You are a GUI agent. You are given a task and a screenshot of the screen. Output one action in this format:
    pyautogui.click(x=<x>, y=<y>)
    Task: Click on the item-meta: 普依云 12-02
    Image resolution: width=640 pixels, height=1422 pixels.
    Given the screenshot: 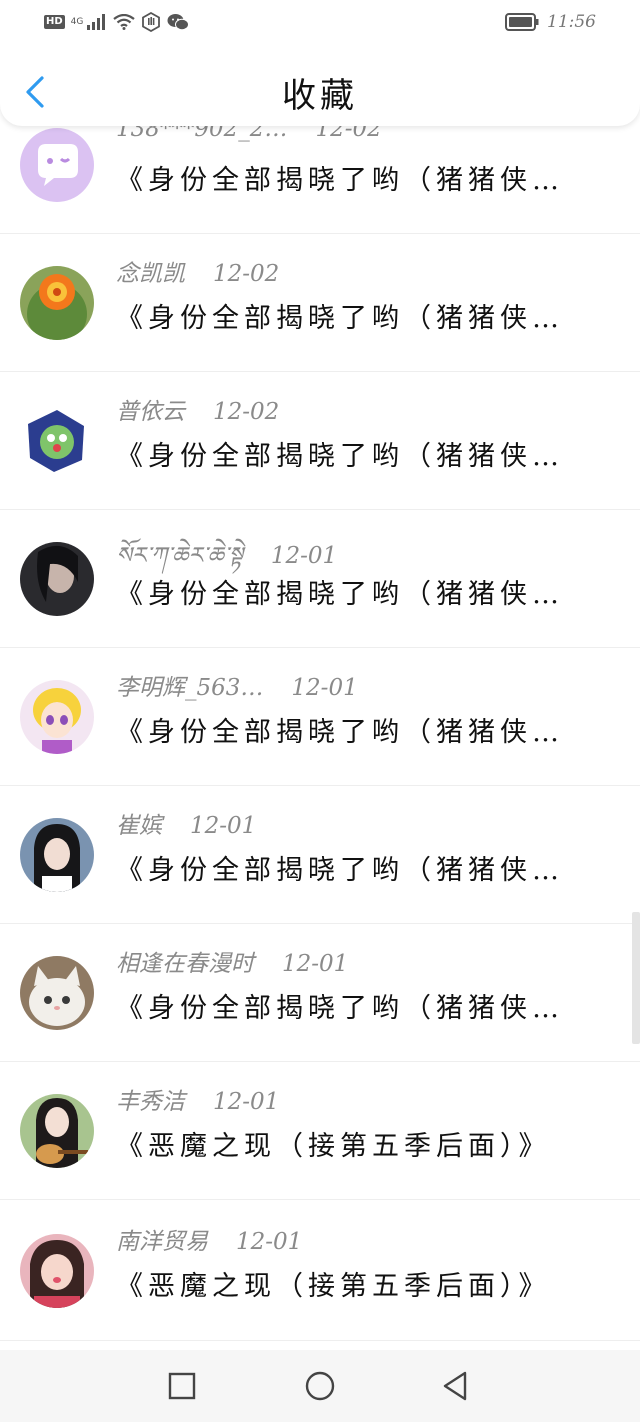 What is the action you would take?
    pyautogui.click(x=198, y=408)
    